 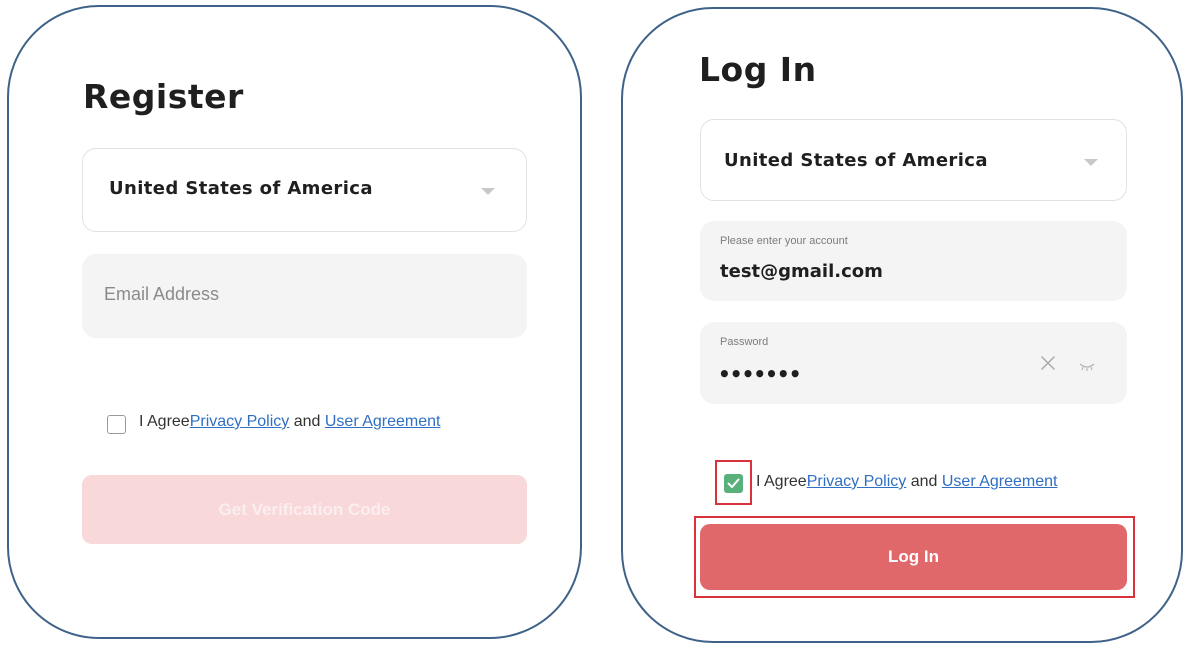 What do you see at coordinates (163, 96) in the screenshot?
I see `register-title: Register` at bounding box center [163, 96].